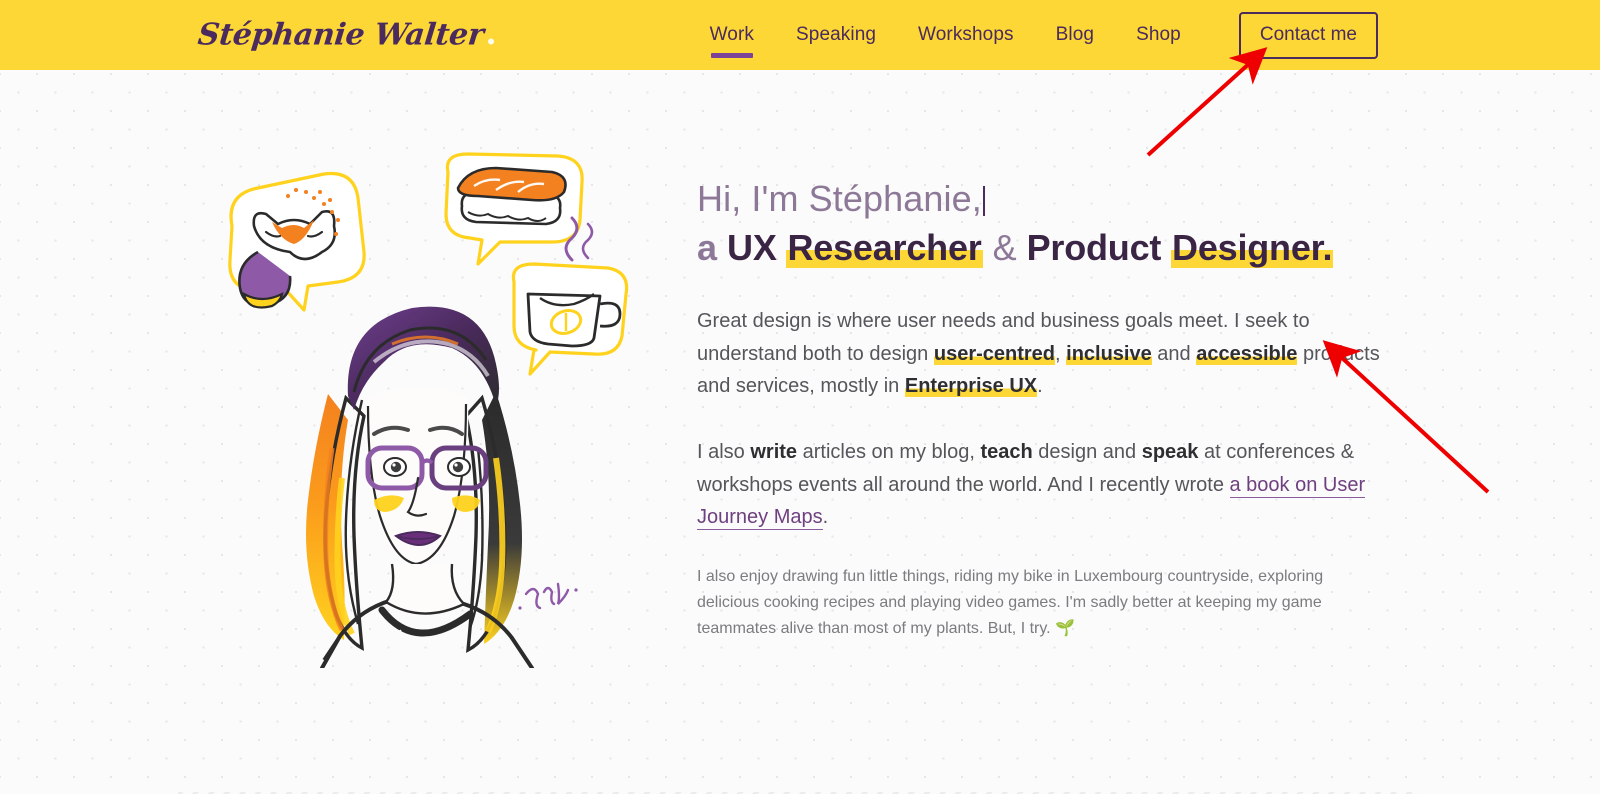 Image resolution: width=1600 pixels, height=794 pixels. What do you see at coordinates (983, 201) in the screenshot?
I see `text-caret` at bounding box center [983, 201].